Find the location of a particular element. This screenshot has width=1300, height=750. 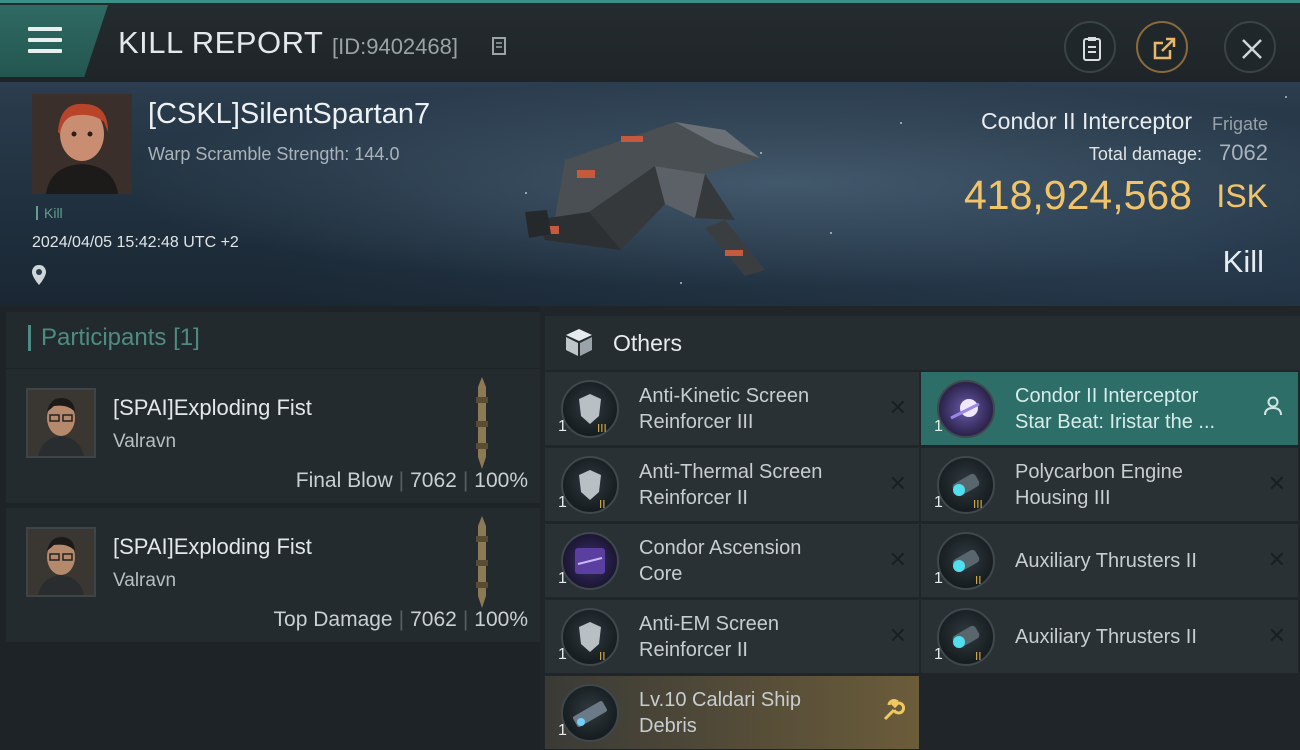

page-title: KILL REPORT is located at coordinates (221, 42).